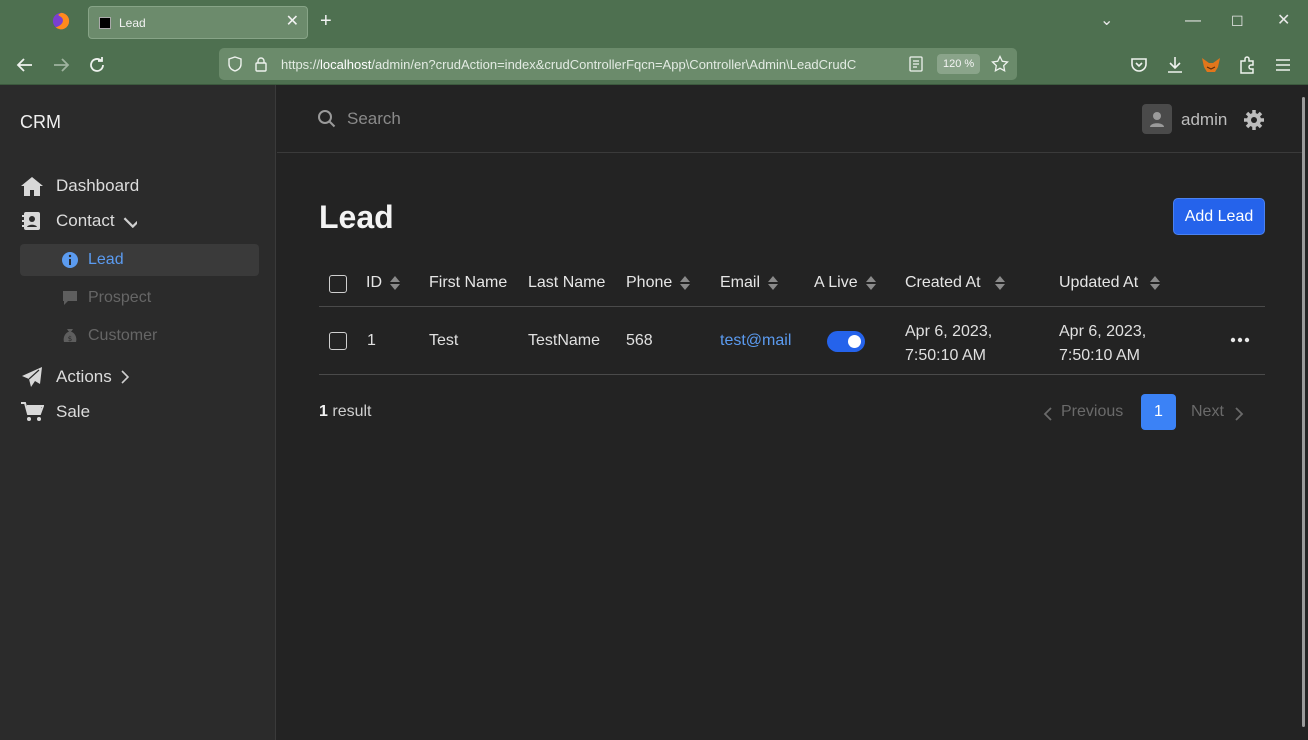 This screenshot has height=740, width=1308. What do you see at coordinates (105, 23) in the screenshot?
I see `tab-favicon-icon` at bounding box center [105, 23].